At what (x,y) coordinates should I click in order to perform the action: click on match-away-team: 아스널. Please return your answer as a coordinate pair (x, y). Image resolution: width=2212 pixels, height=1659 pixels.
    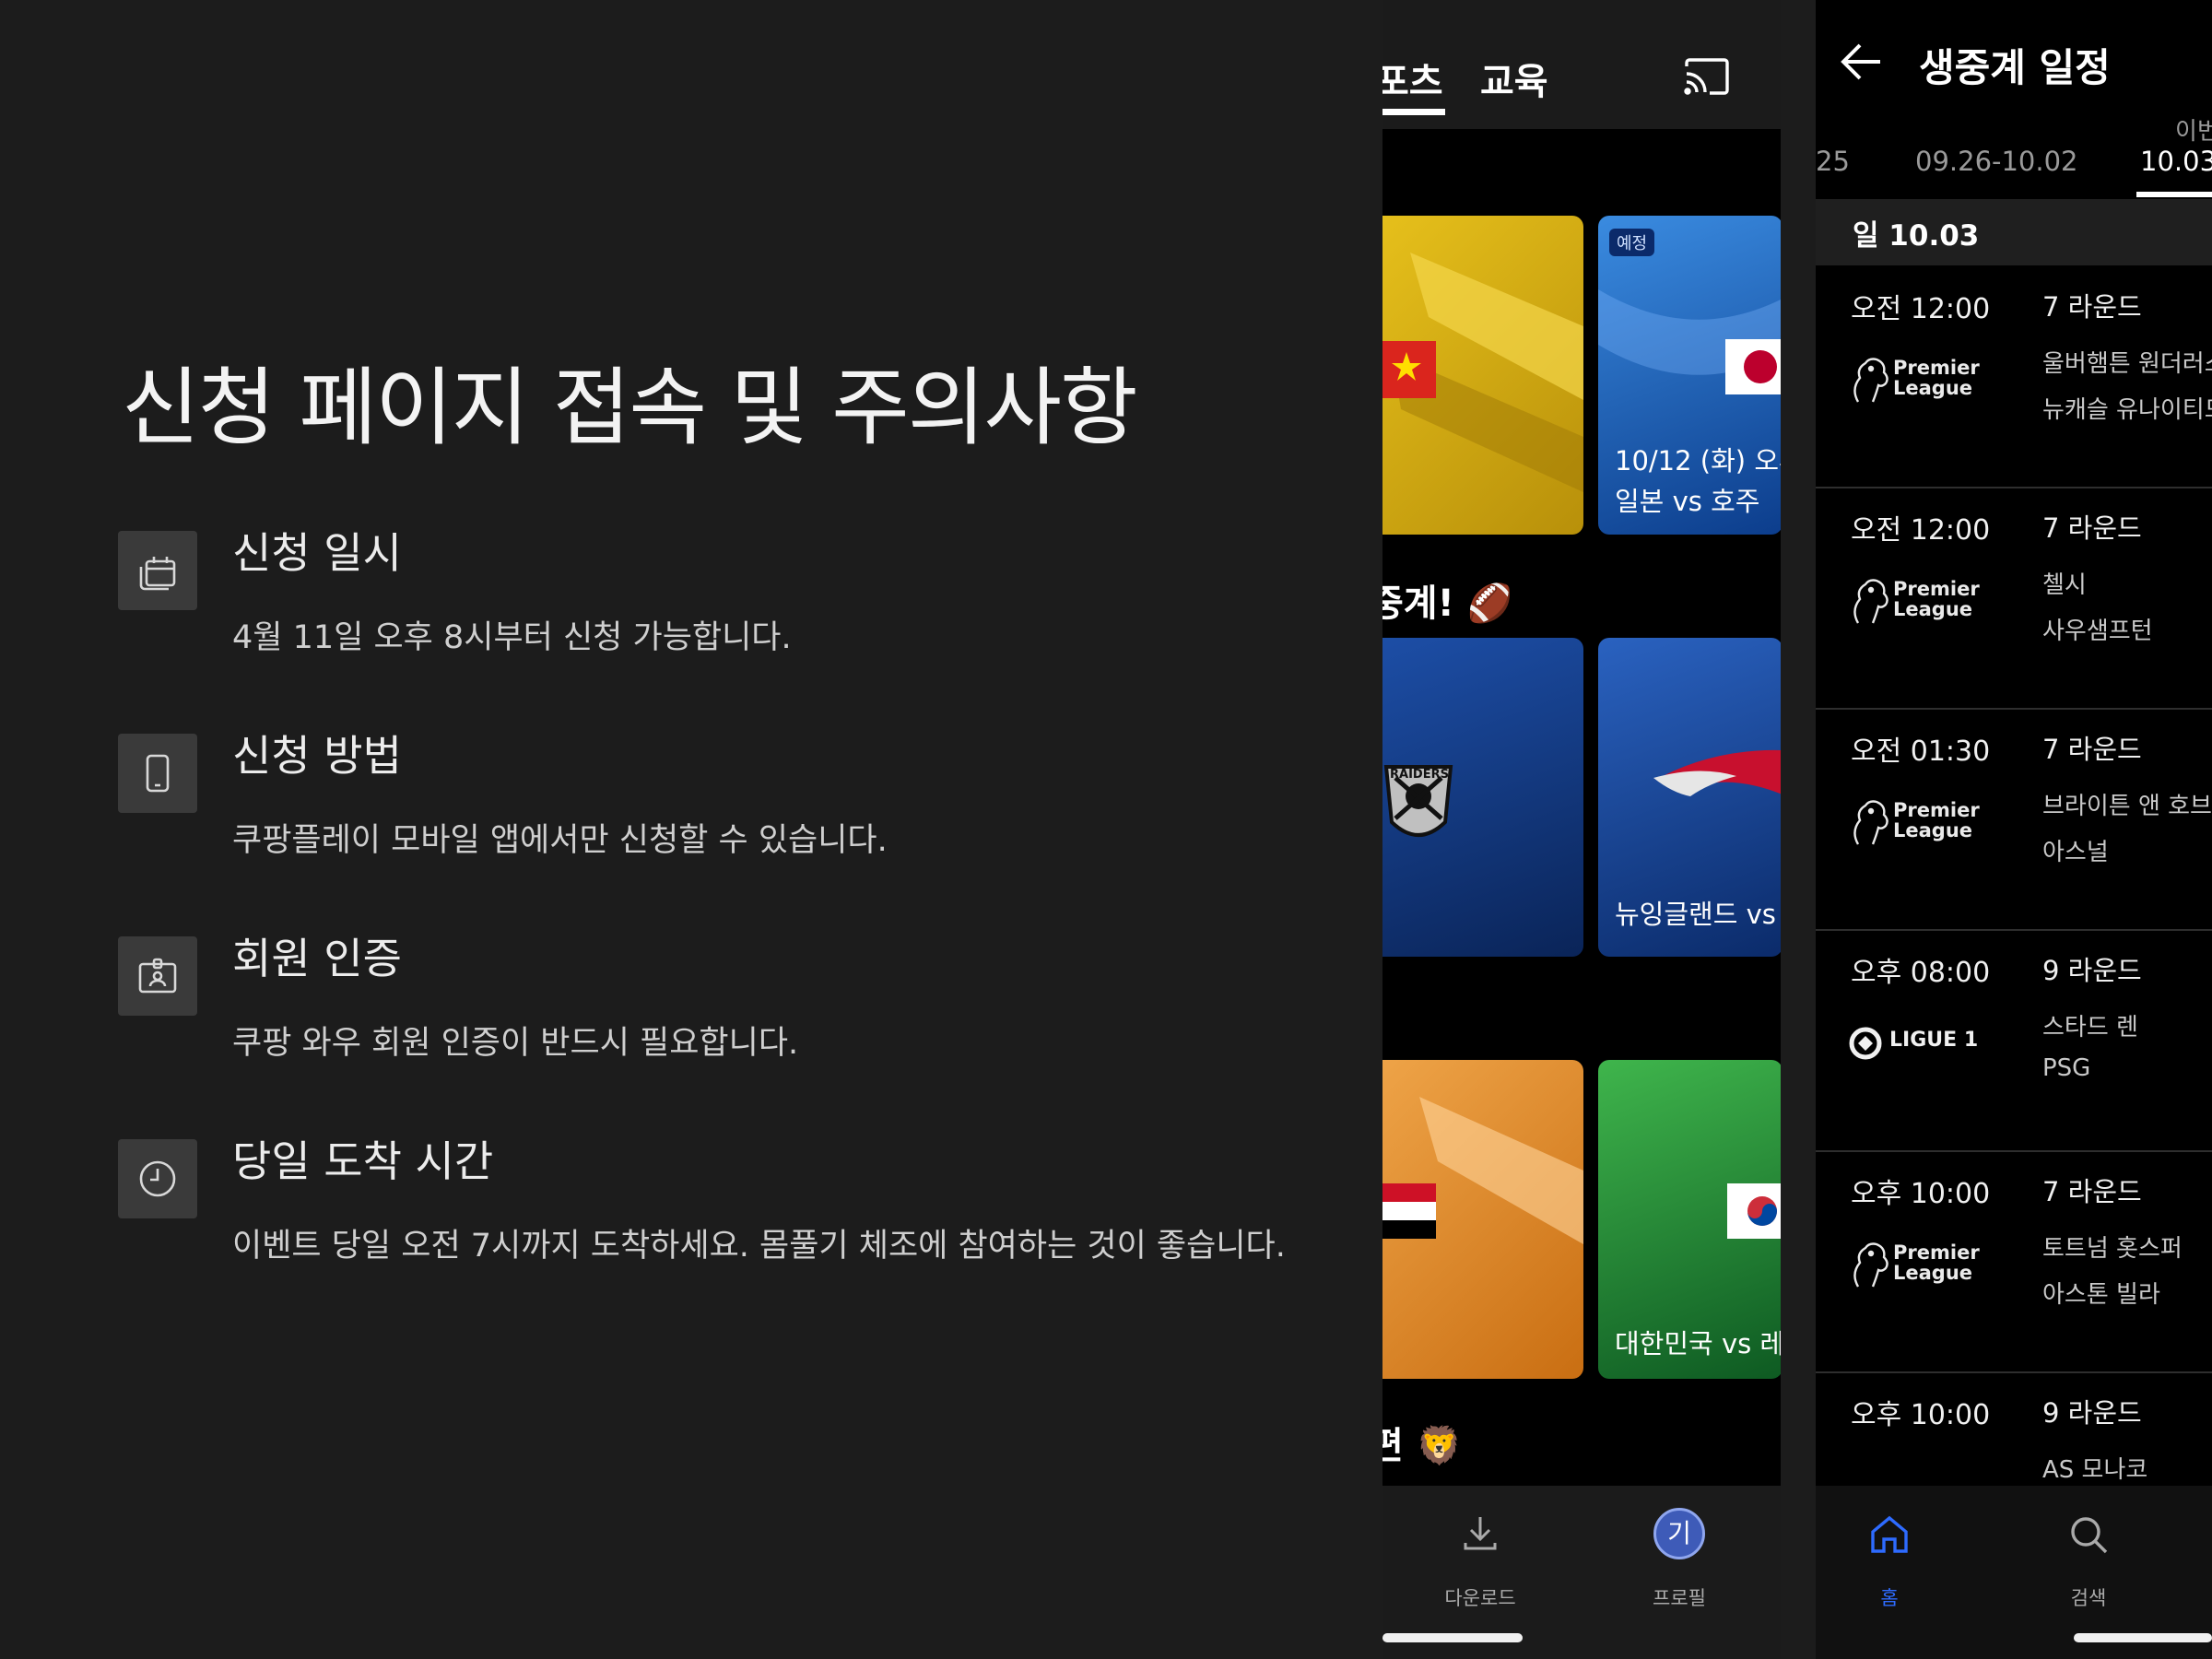
    Looking at the image, I should click on (2075, 852).